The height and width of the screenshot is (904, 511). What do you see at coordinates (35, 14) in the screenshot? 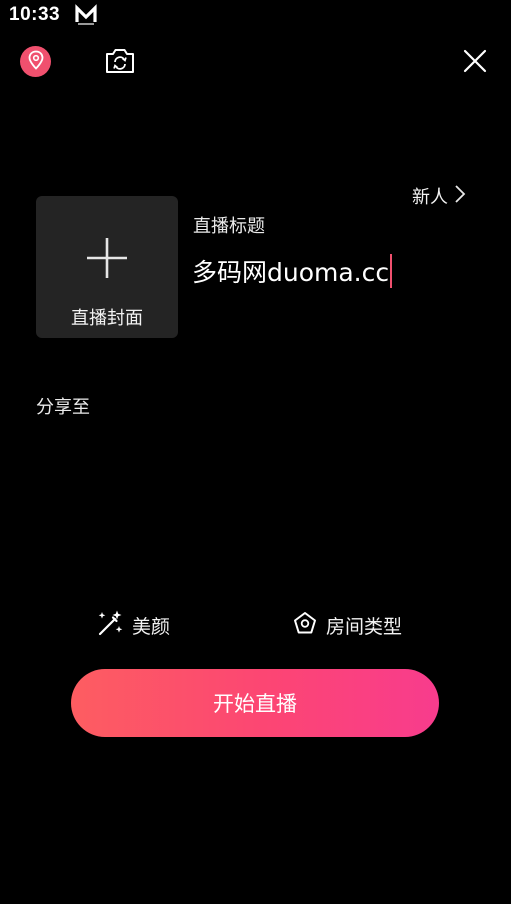
I see `status-time: 10:33` at bounding box center [35, 14].